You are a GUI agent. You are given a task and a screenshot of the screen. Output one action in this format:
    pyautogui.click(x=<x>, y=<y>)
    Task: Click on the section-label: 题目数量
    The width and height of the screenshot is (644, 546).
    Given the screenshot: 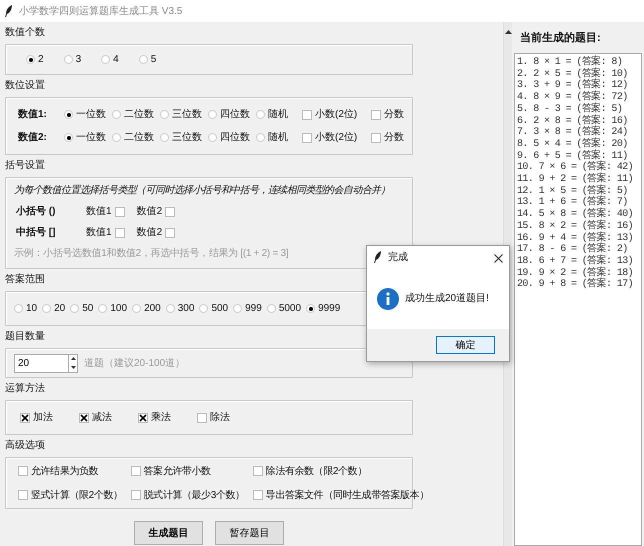 What is the action you would take?
    pyautogui.click(x=25, y=337)
    